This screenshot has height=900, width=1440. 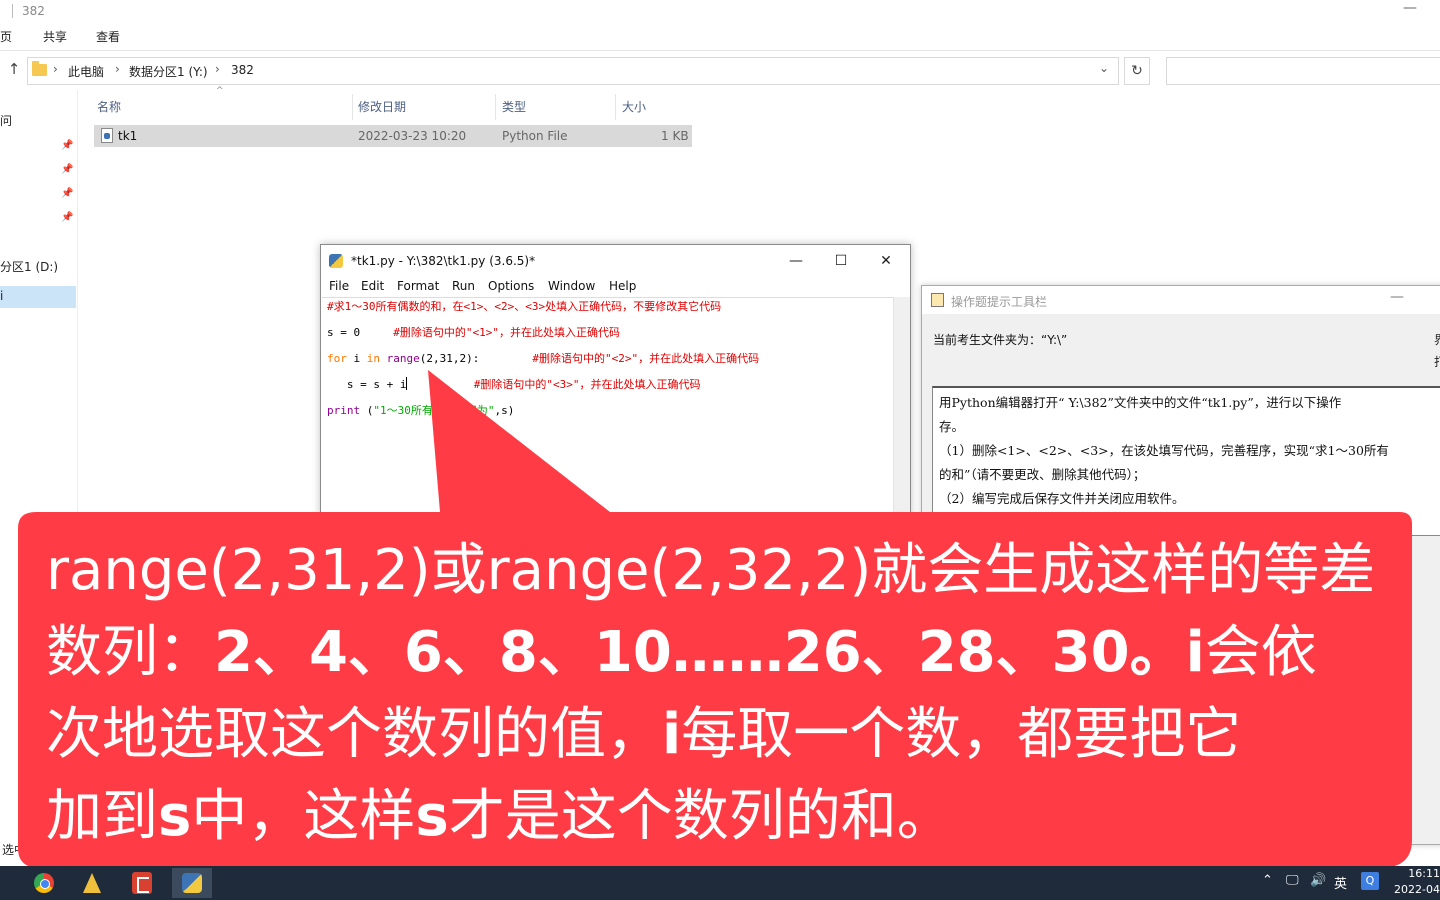 What do you see at coordinates (354, 734) in the screenshot?
I see `callout-segment: 次地选取这个数列的值，` at bounding box center [354, 734].